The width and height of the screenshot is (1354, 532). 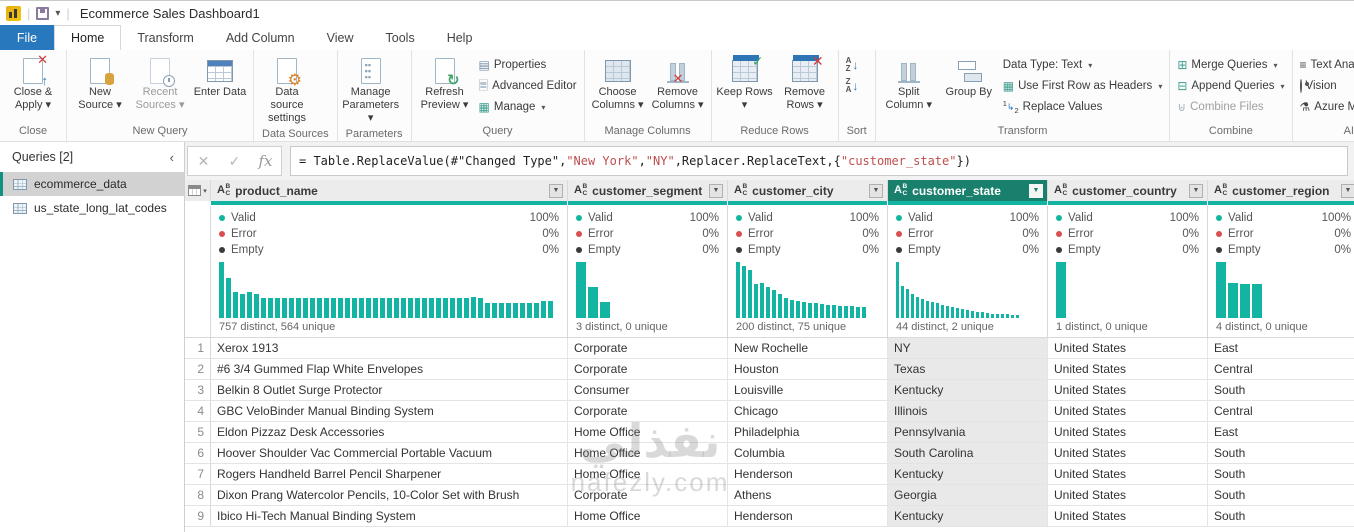 I want to click on cell-customer-segment: Consumer, so click(x=648, y=390).